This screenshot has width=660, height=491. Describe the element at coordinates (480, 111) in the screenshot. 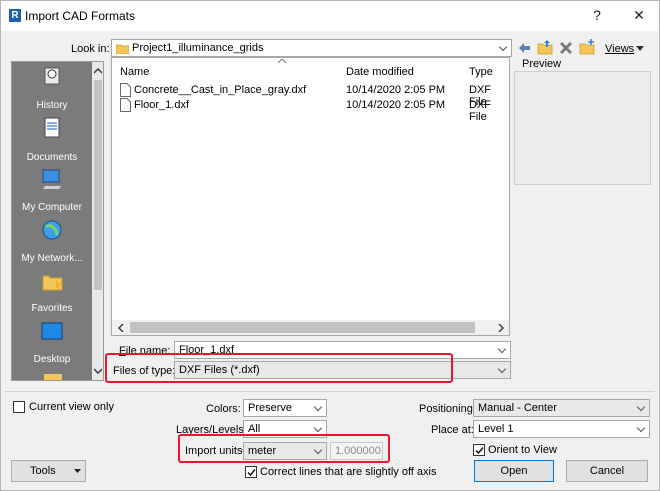

I see `file-type: DXF File` at that location.